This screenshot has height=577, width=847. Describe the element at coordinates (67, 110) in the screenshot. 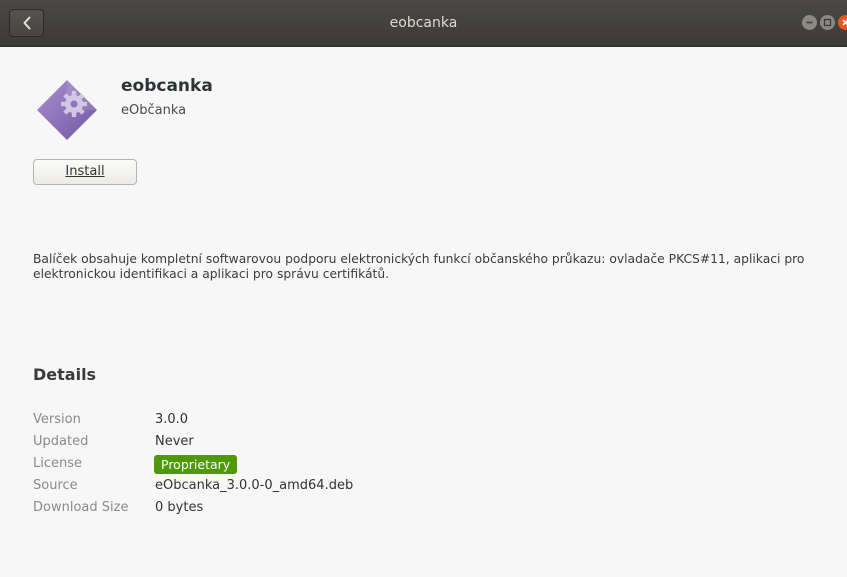

I see `diamond-app-icon` at that location.